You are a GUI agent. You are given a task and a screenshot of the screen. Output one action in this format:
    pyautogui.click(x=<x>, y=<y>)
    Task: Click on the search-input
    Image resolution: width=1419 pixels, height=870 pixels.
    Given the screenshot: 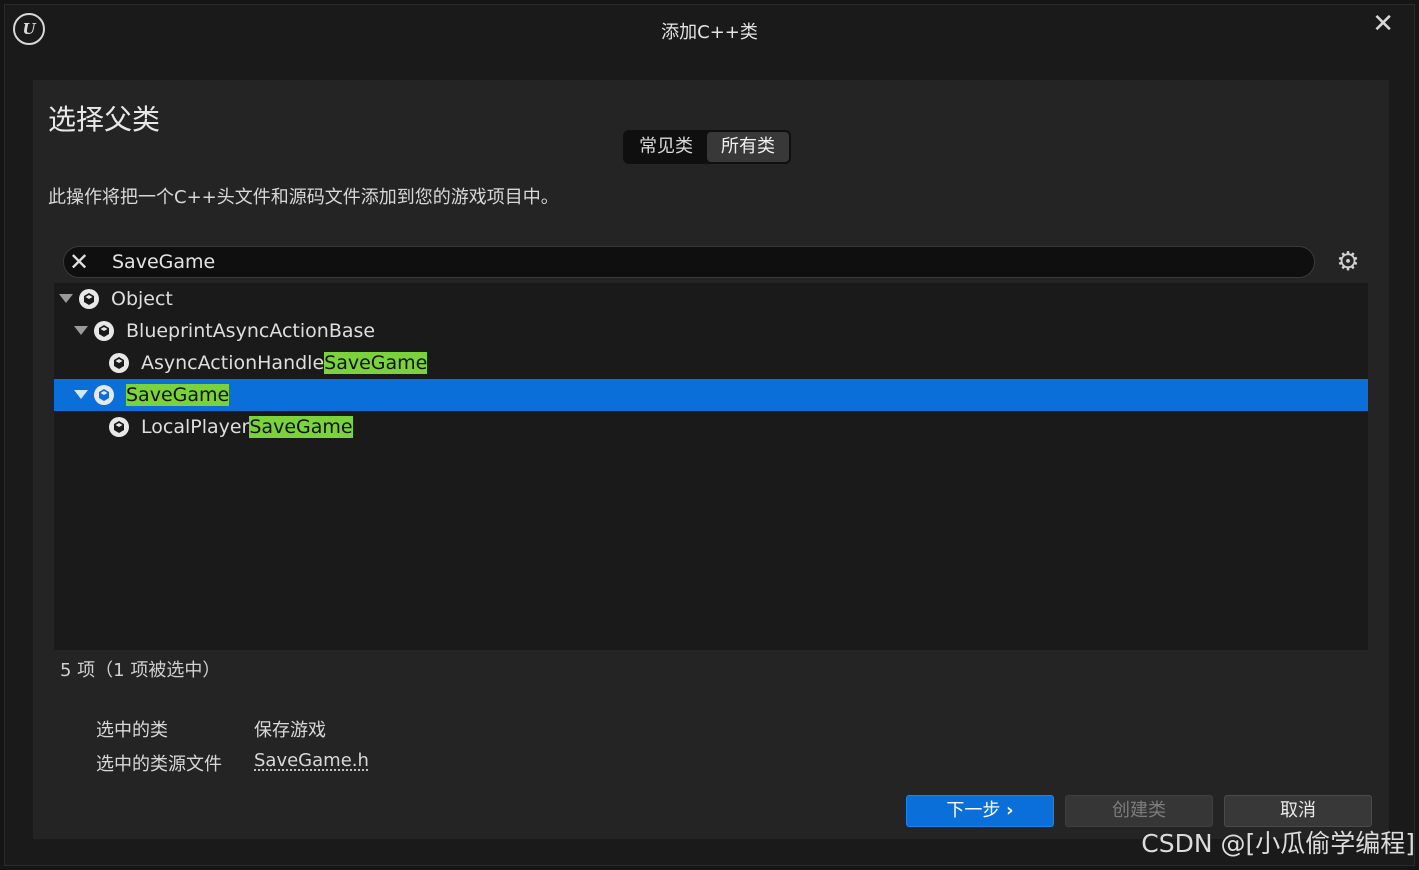 What is the action you would take?
    pyautogui.click(x=706, y=262)
    